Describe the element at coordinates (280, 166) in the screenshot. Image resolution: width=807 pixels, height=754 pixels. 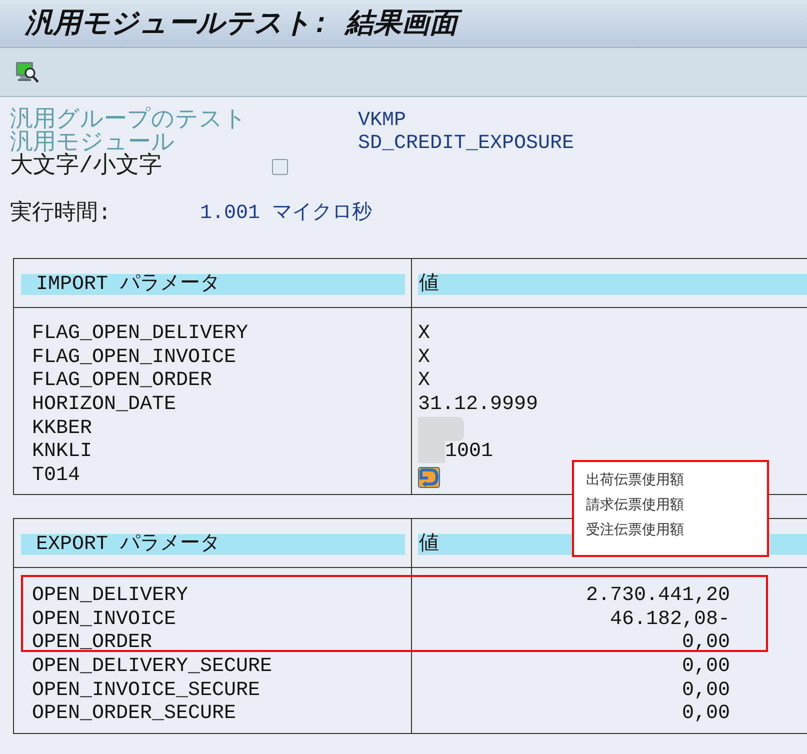
I see `checkbox` at that location.